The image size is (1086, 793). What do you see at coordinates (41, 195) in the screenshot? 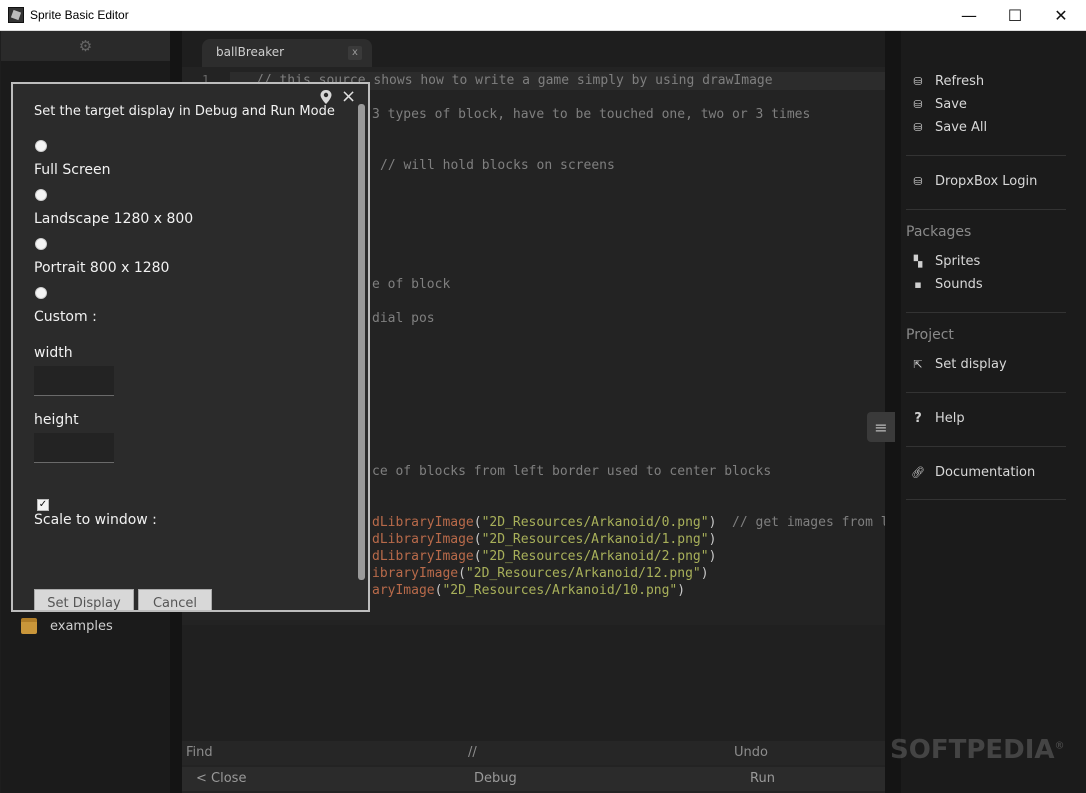
I see `landscape-radio` at bounding box center [41, 195].